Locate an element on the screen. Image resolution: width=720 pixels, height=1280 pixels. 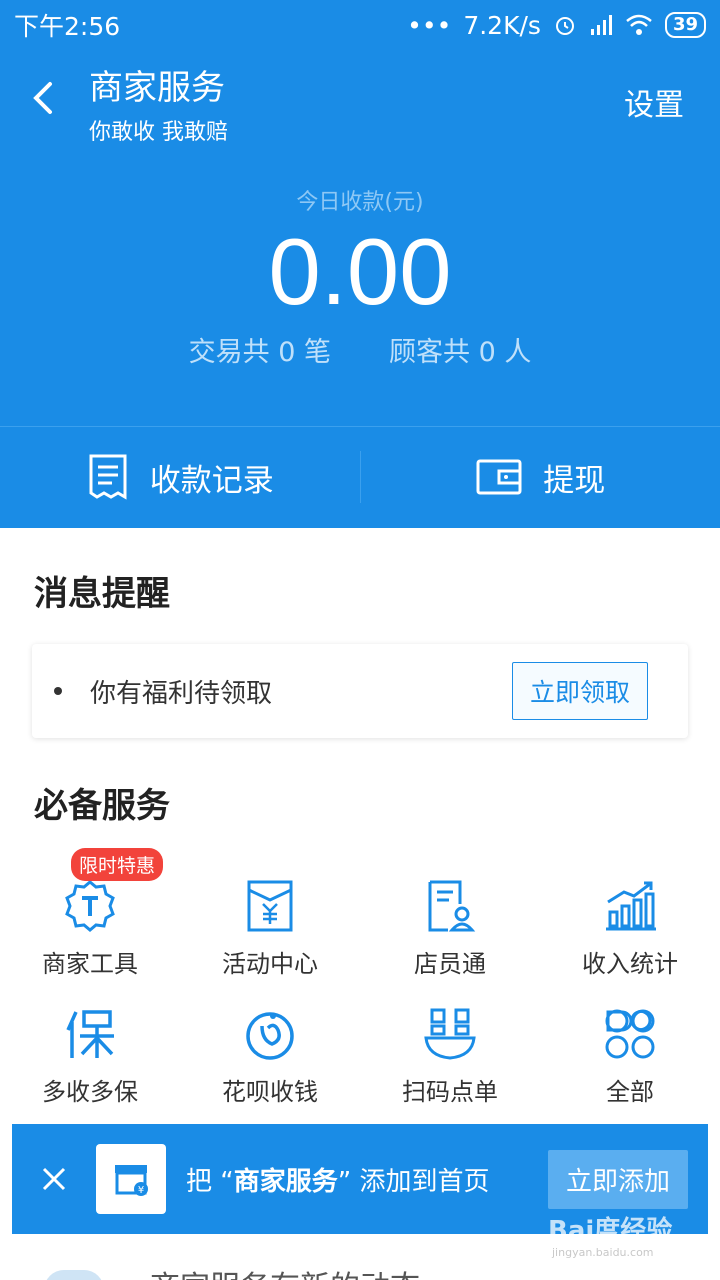
status-bar: 下午2:56 ••• 7.2K/s 39 is located at coordinates (360, 25).